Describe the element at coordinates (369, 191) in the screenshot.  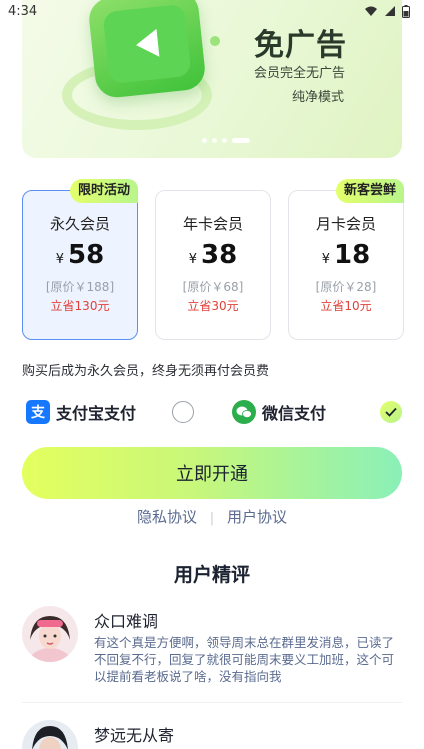
I see `plan-tag: 新客尝鲜` at that location.